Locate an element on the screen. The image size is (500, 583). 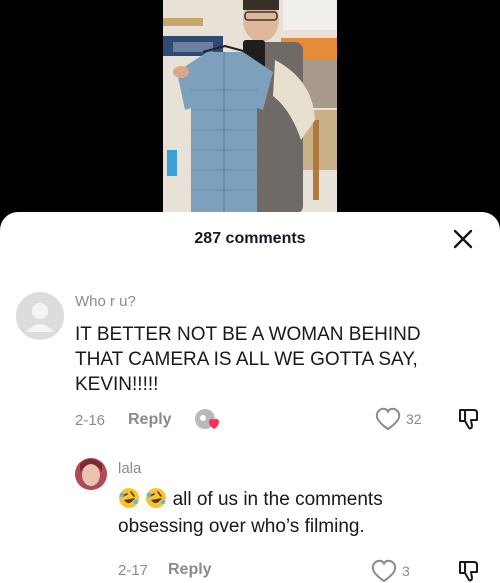
comment-text-line-1: all of us in the comments is located at coordinates (277, 499).